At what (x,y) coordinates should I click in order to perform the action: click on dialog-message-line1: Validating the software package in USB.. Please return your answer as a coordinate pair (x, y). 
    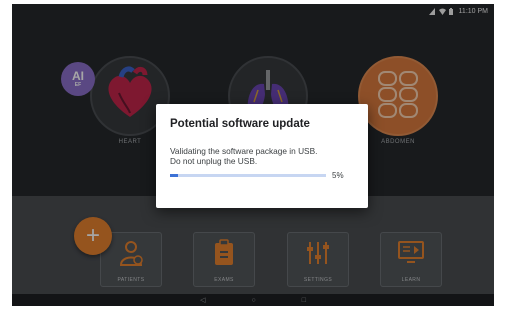
    Looking at the image, I should click on (244, 151).